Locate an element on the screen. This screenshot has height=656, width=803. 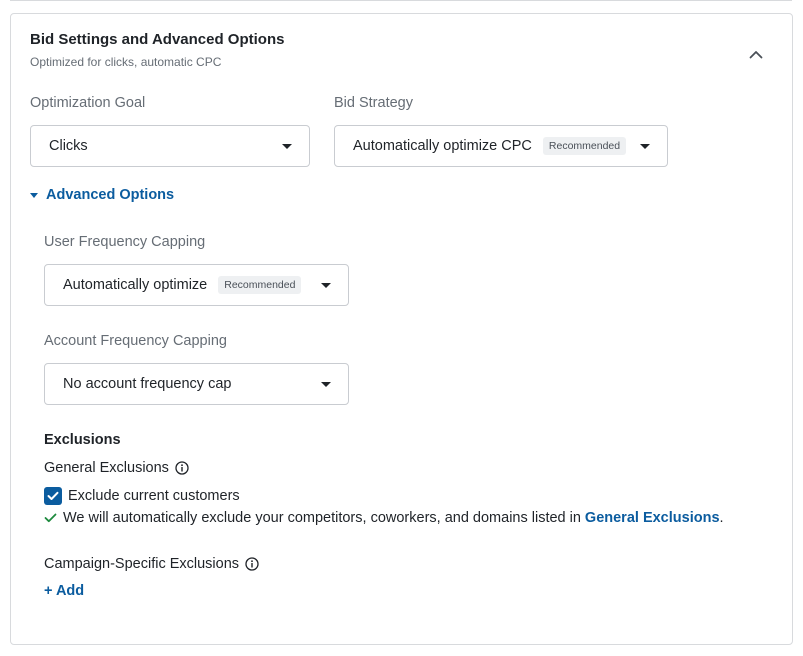
bid-strategy-select: Automatically optimize CPC Recommended is located at coordinates (501, 146).